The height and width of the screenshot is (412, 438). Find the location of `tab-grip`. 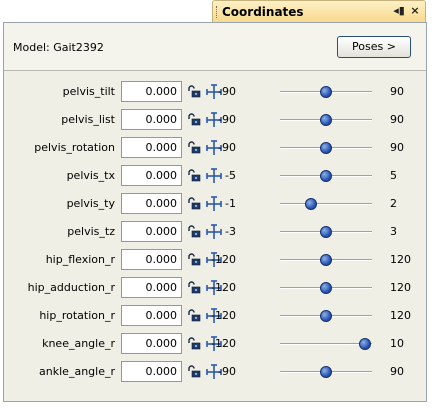

tab-grip is located at coordinates (218, 12).